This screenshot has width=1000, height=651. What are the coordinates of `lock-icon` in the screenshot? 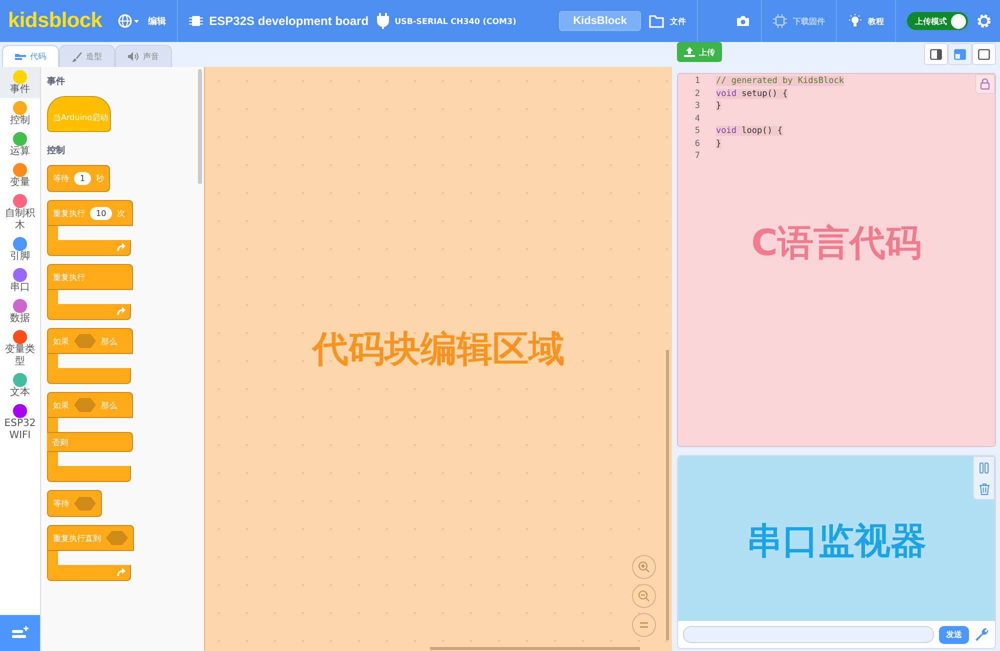 It's located at (985, 84).